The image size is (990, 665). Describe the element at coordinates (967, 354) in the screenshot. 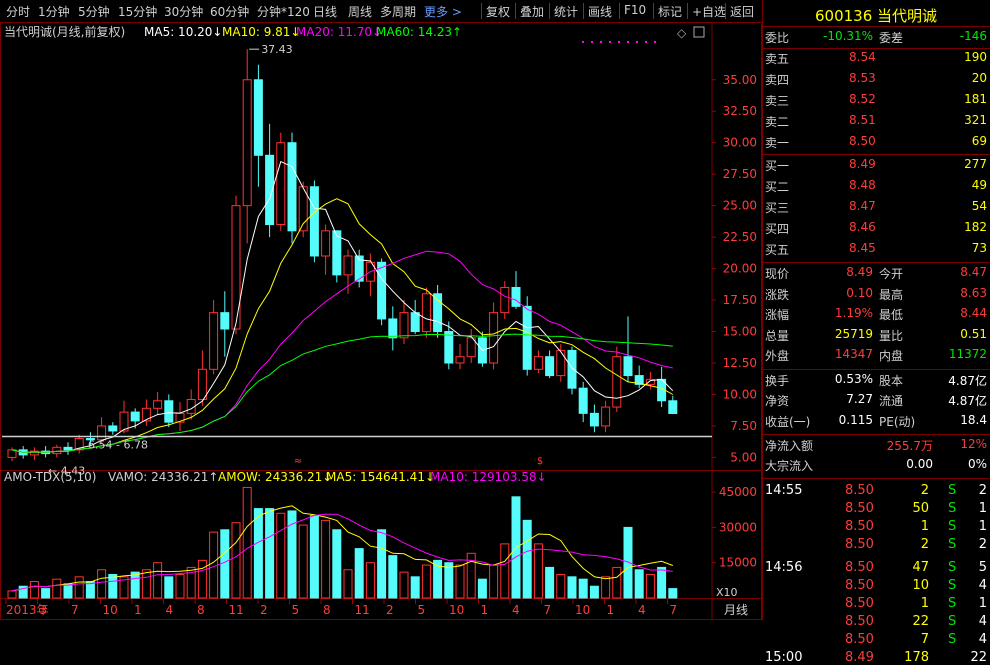

I see `quote-value: 11372` at that location.